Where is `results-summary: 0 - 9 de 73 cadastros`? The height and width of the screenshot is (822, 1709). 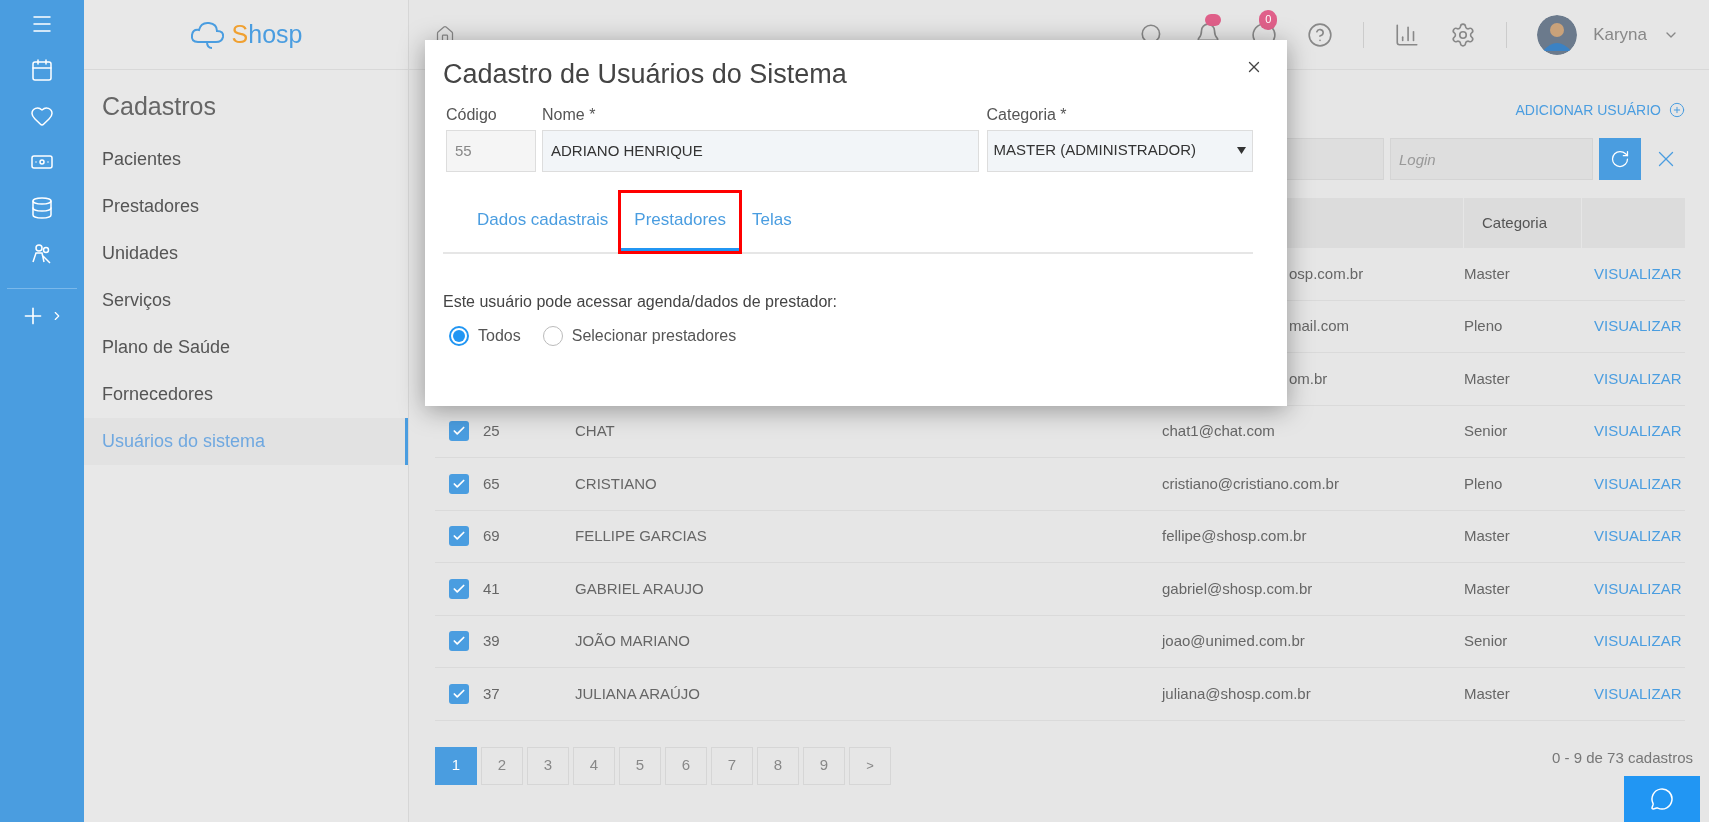
results-summary: 0 - 9 de 73 cadastros is located at coordinates (1622, 757).